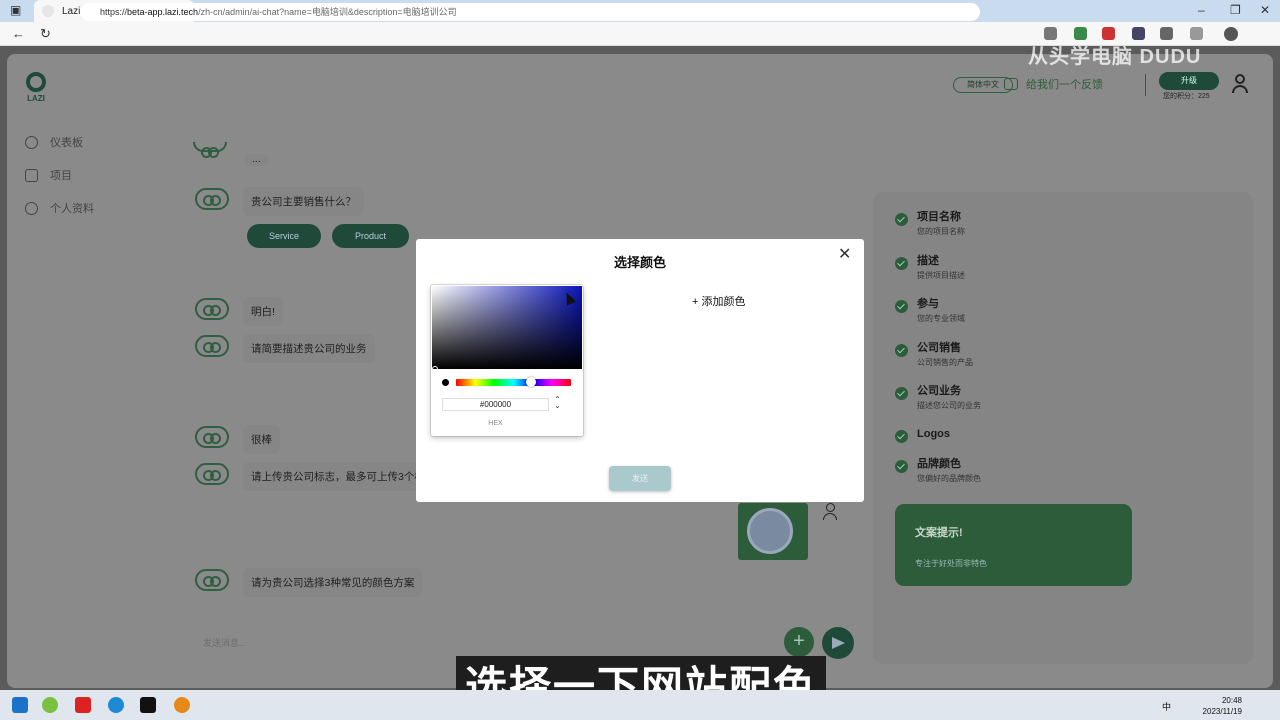 This screenshot has width=1280, height=720. I want to click on start-icon, so click(20, 705).